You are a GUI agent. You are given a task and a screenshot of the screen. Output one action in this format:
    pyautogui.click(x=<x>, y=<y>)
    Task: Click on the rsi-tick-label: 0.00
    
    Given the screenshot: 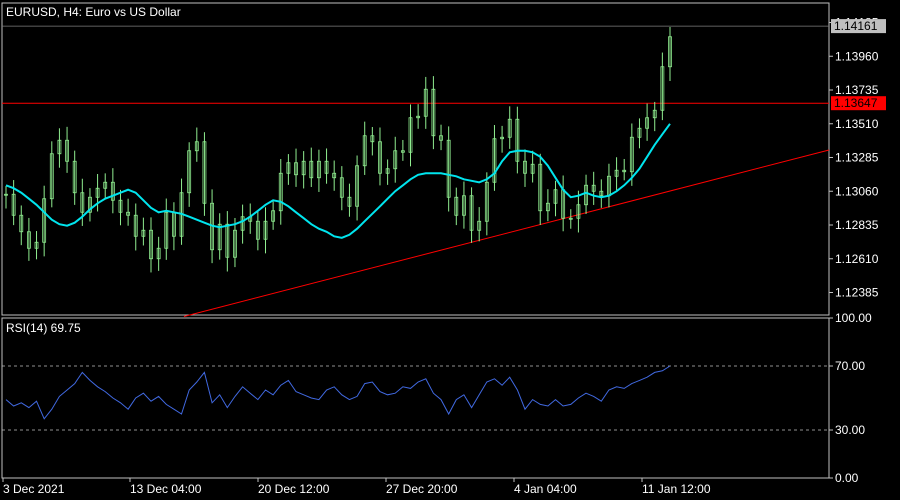 What is the action you would take?
    pyautogui.click(x=847, y=478)
    